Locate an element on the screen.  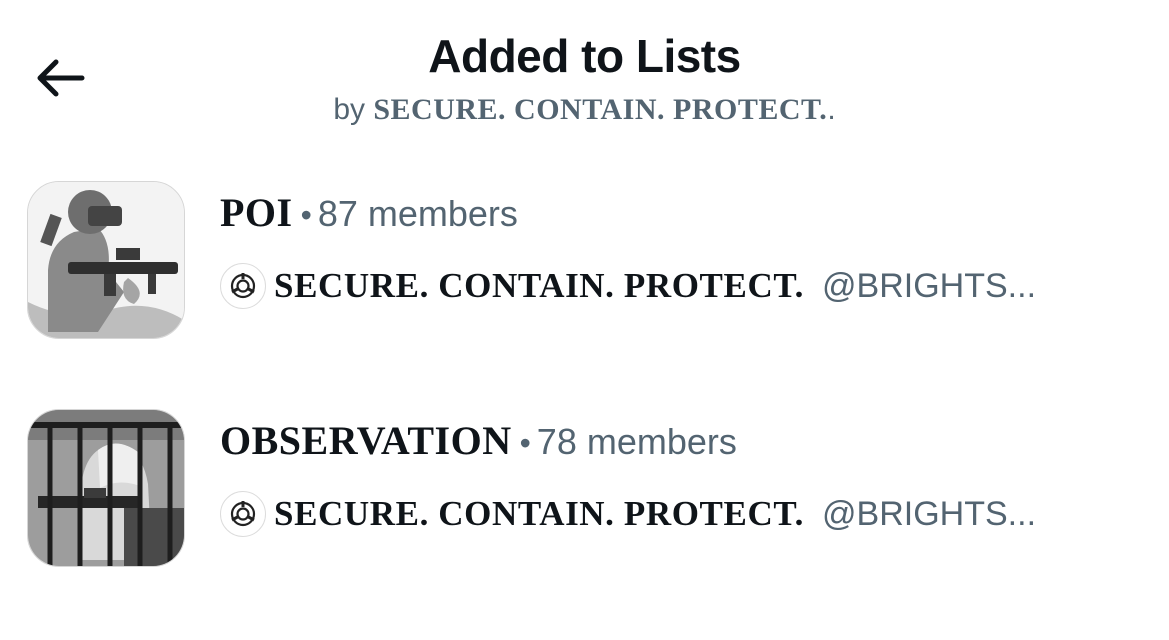
page-subtitle: by SECURE. CONTAIN. PROTECT.. is located at coordinates (584, 109).